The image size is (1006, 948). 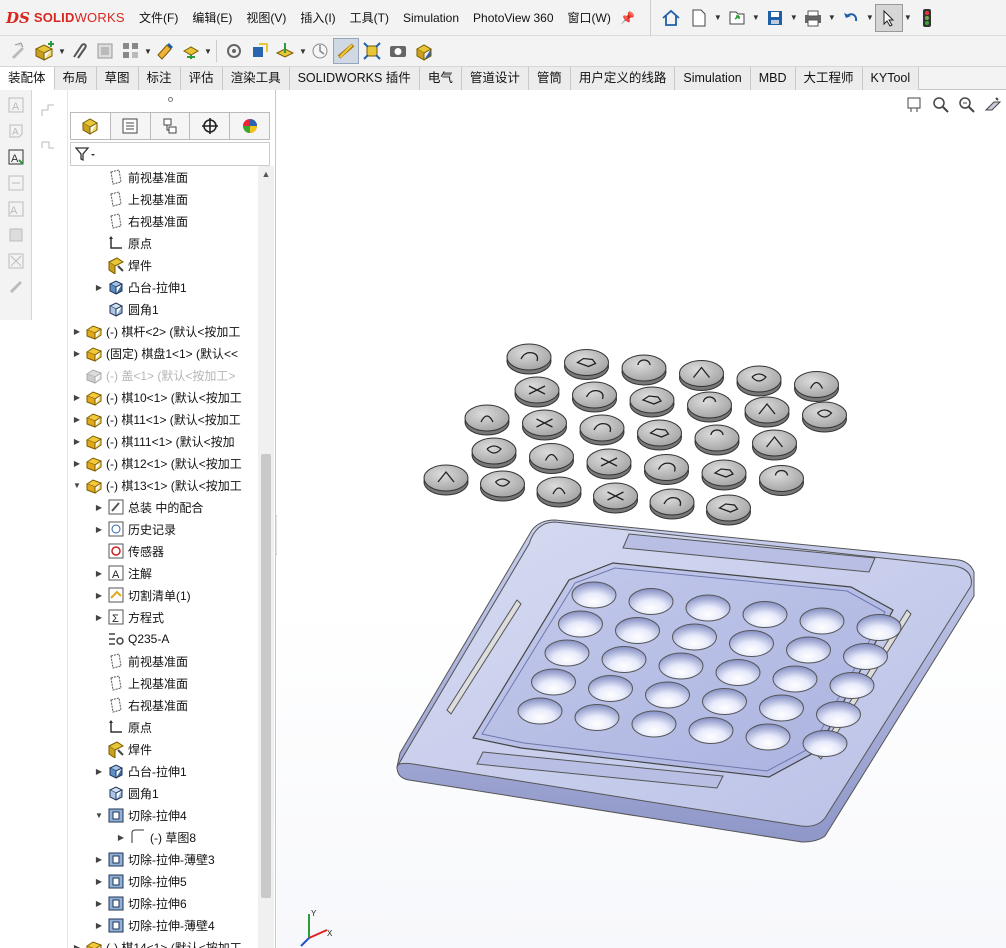 What do you see at coordinates (105, 51) in the screenshot?
I see `component-preview-icon` at bounding box center [105, 51].